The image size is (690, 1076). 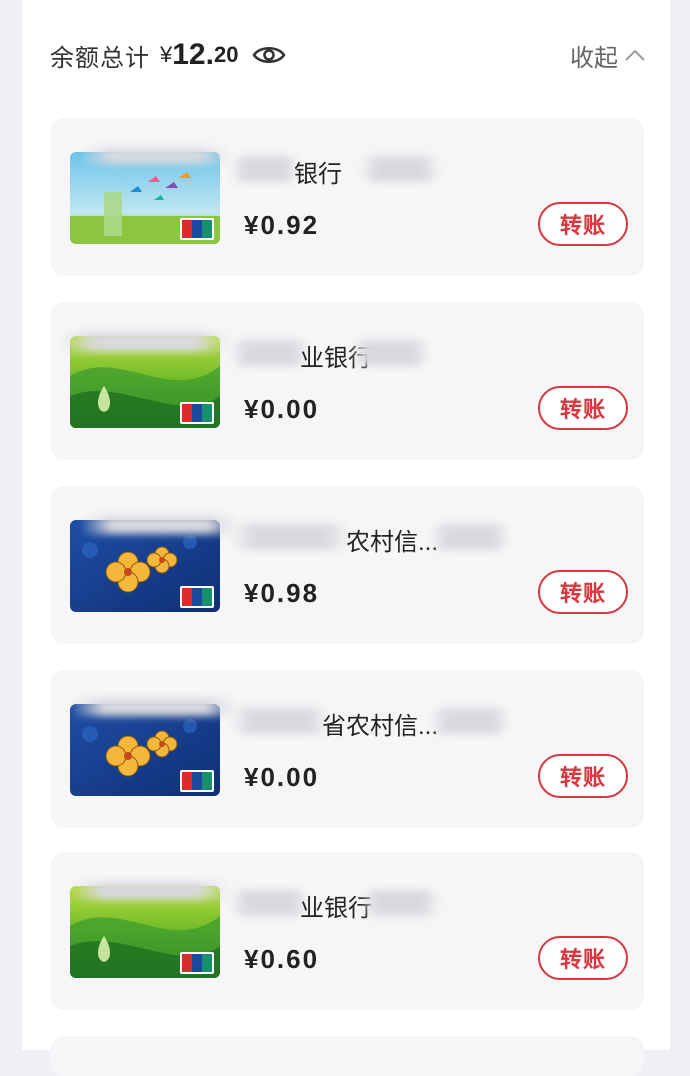 What do you see at coordinates (100, 58) in the screenshot?
I see `total-balance-label: 余额总计` at bounding box center [100, 58].